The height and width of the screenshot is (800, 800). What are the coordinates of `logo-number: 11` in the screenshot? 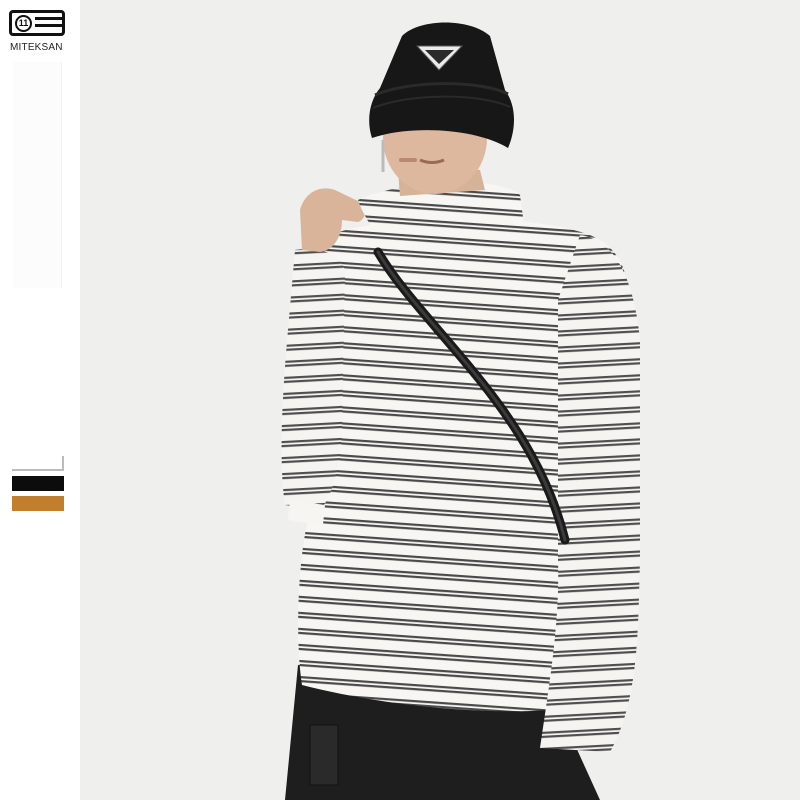 It's located at (23, 23).